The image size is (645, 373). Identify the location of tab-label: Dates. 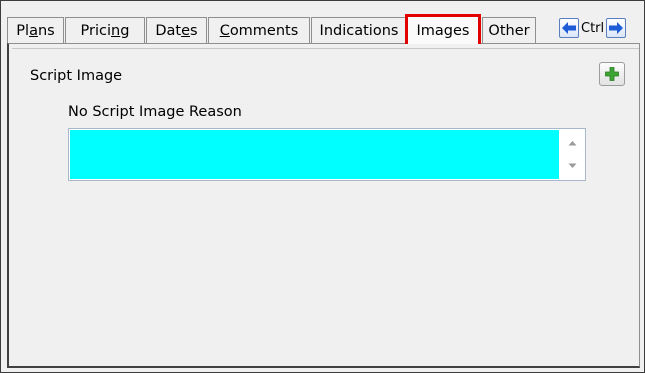
(176, 30).